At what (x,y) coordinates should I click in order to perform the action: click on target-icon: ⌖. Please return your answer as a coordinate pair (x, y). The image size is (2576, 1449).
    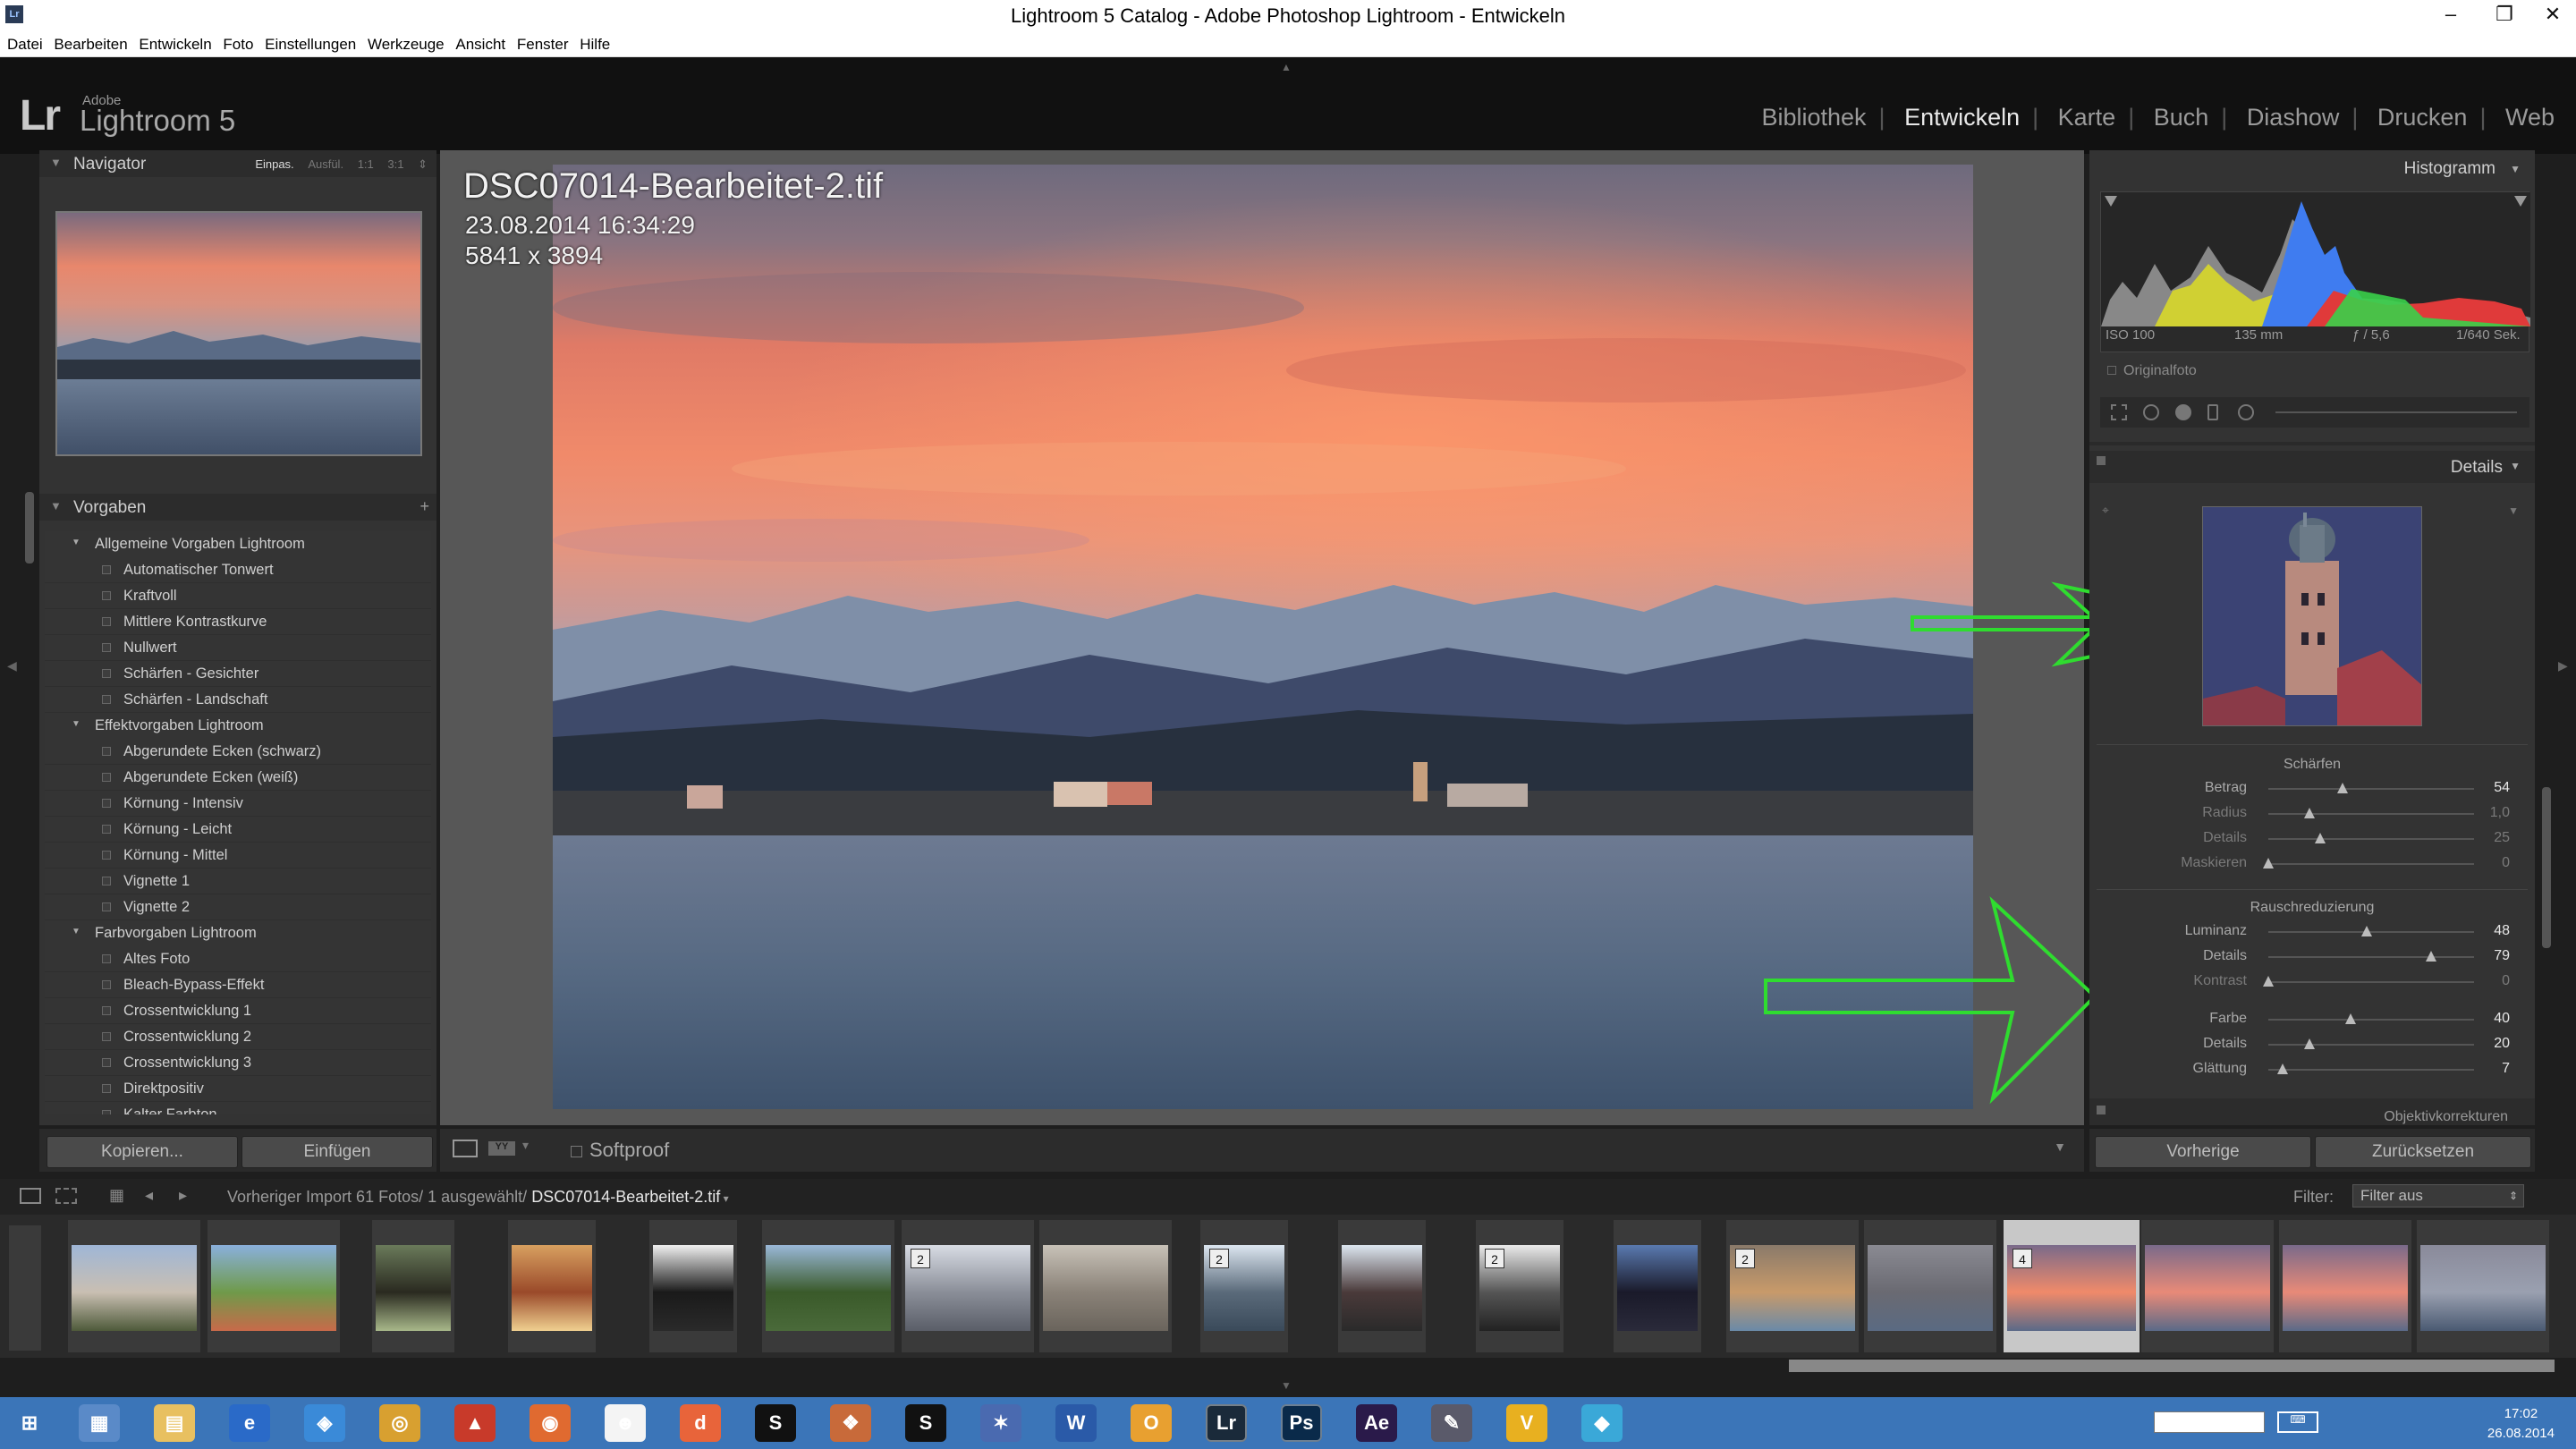
    Looking at the image, I should click on (2105, 510).